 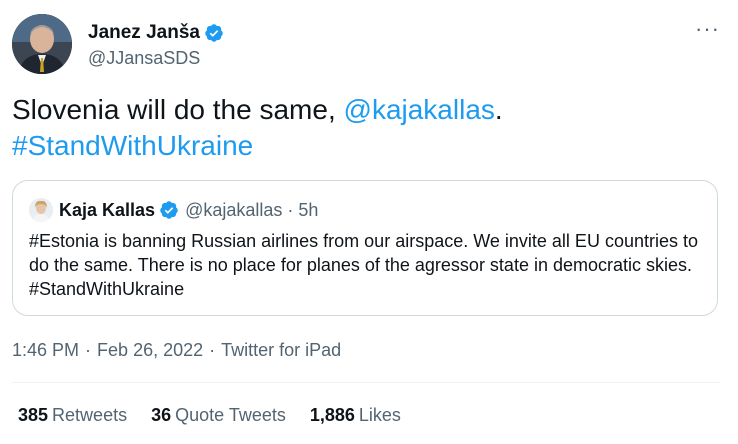 I want to click on quoted-author-name: Kaja Kallas, so click(x=107, y=209).